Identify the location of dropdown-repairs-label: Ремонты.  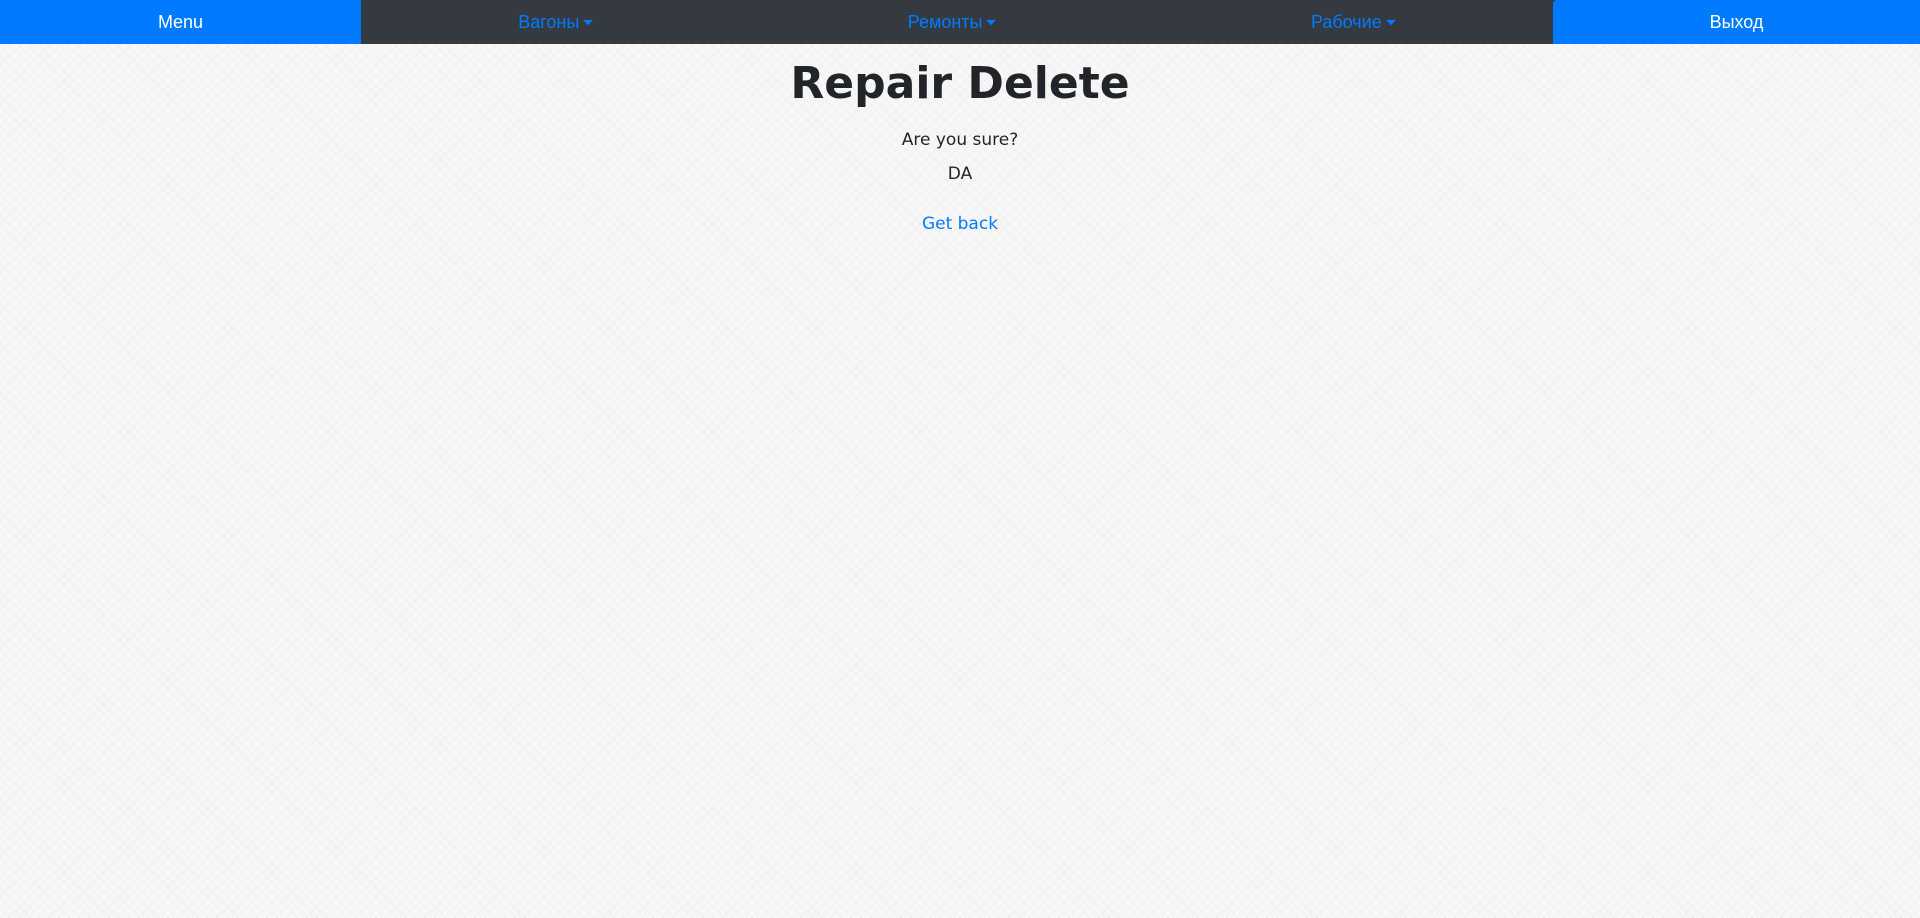
(945, 21).